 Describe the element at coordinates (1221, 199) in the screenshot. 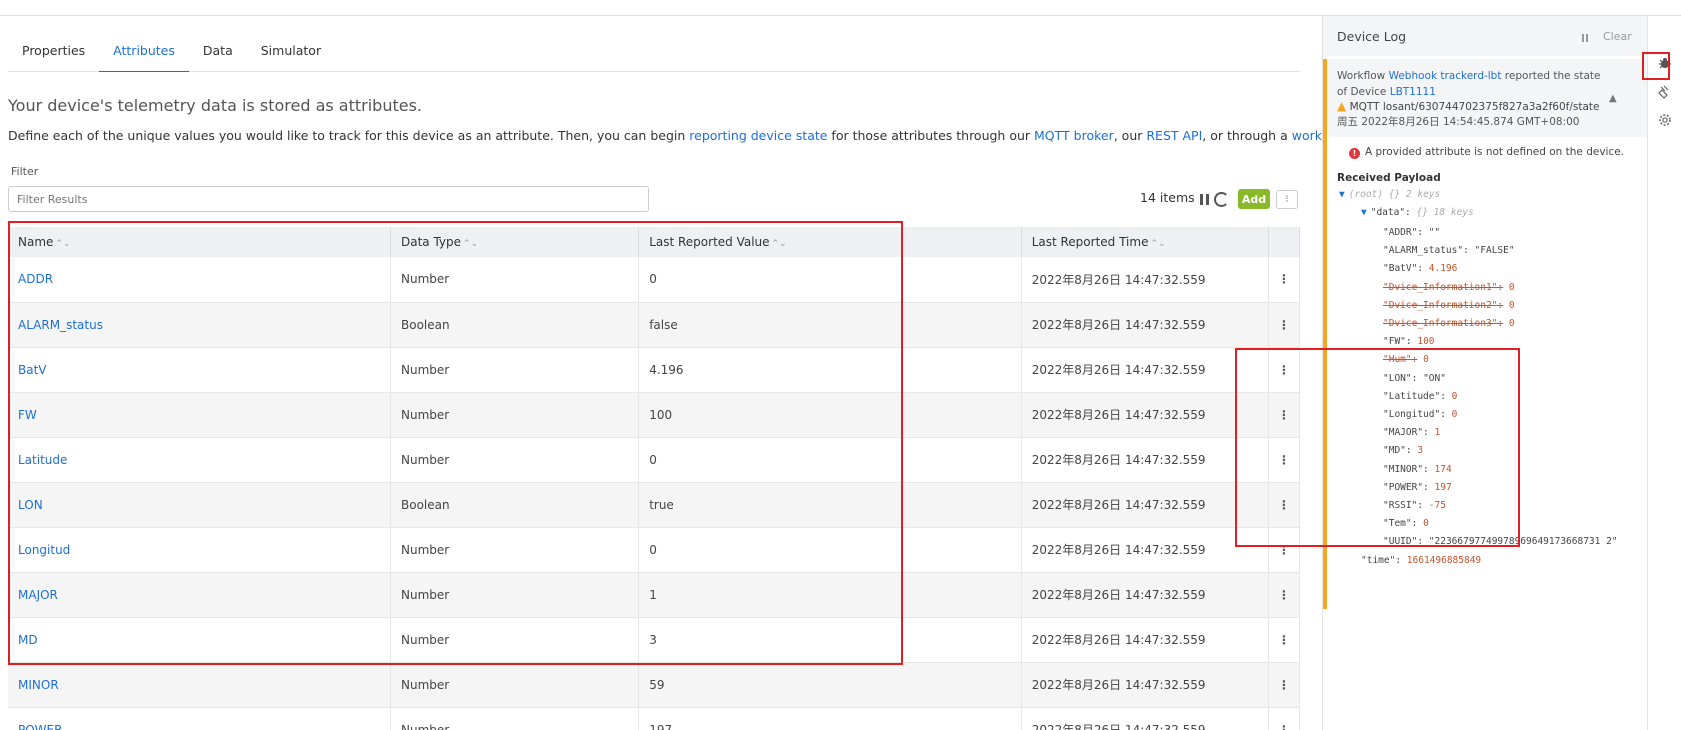

I see `refresh-spinner-icon` at that location.